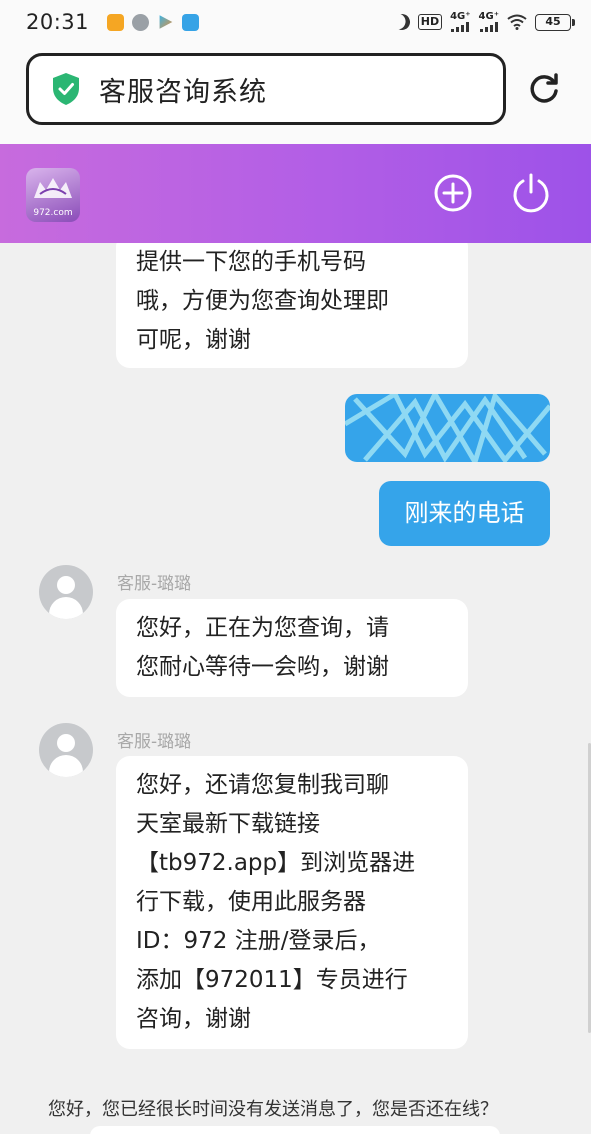 The width and height of the screenshot is (591, 1134). What do you see at coordinates (193, 1019) in the screenshot?
I see `message-line: 咨询，谢谢` at bounding box center [193, 1019].